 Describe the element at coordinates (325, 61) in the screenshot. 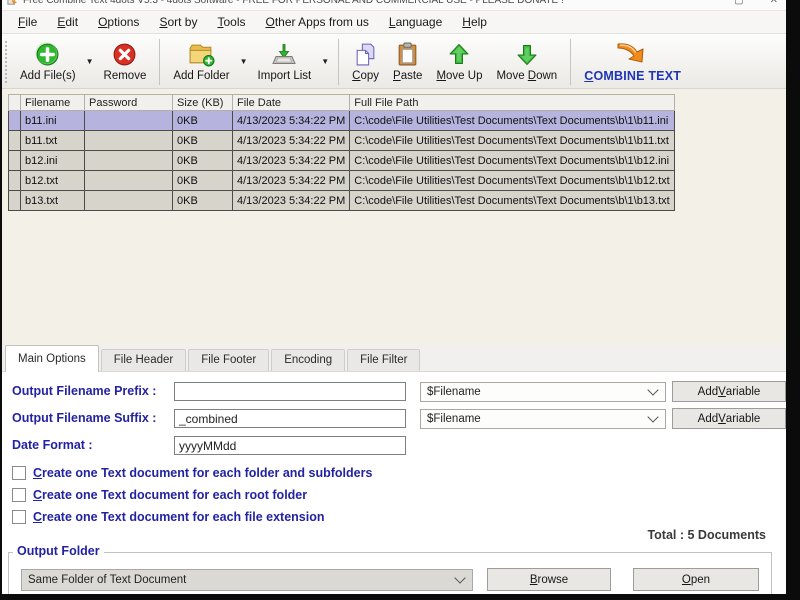

I see `import-list-dropdown-arrow: ▼` at that location.